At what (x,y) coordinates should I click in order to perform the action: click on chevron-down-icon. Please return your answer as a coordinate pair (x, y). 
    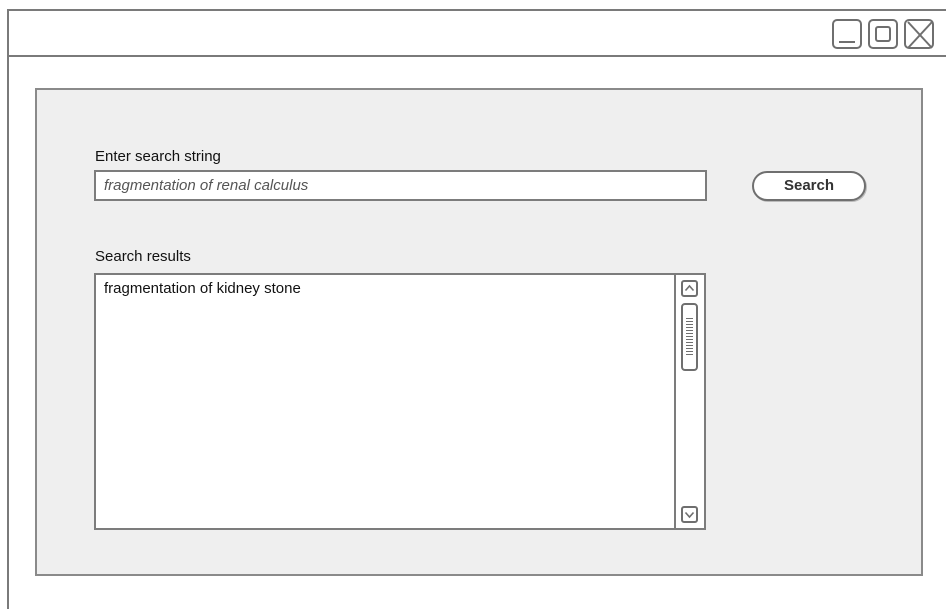
    Looking at the image, I should click on (689, 514).